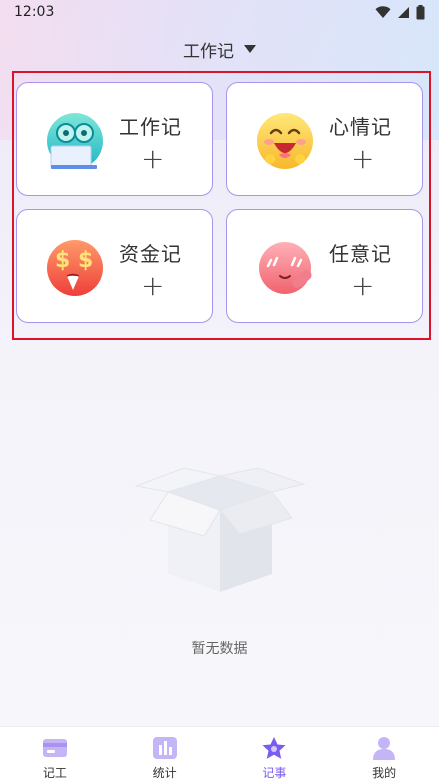  Describe the element at coordinates (324, 139) in the screenshot. I see `card-mood-record: 心情记 +` at that location.